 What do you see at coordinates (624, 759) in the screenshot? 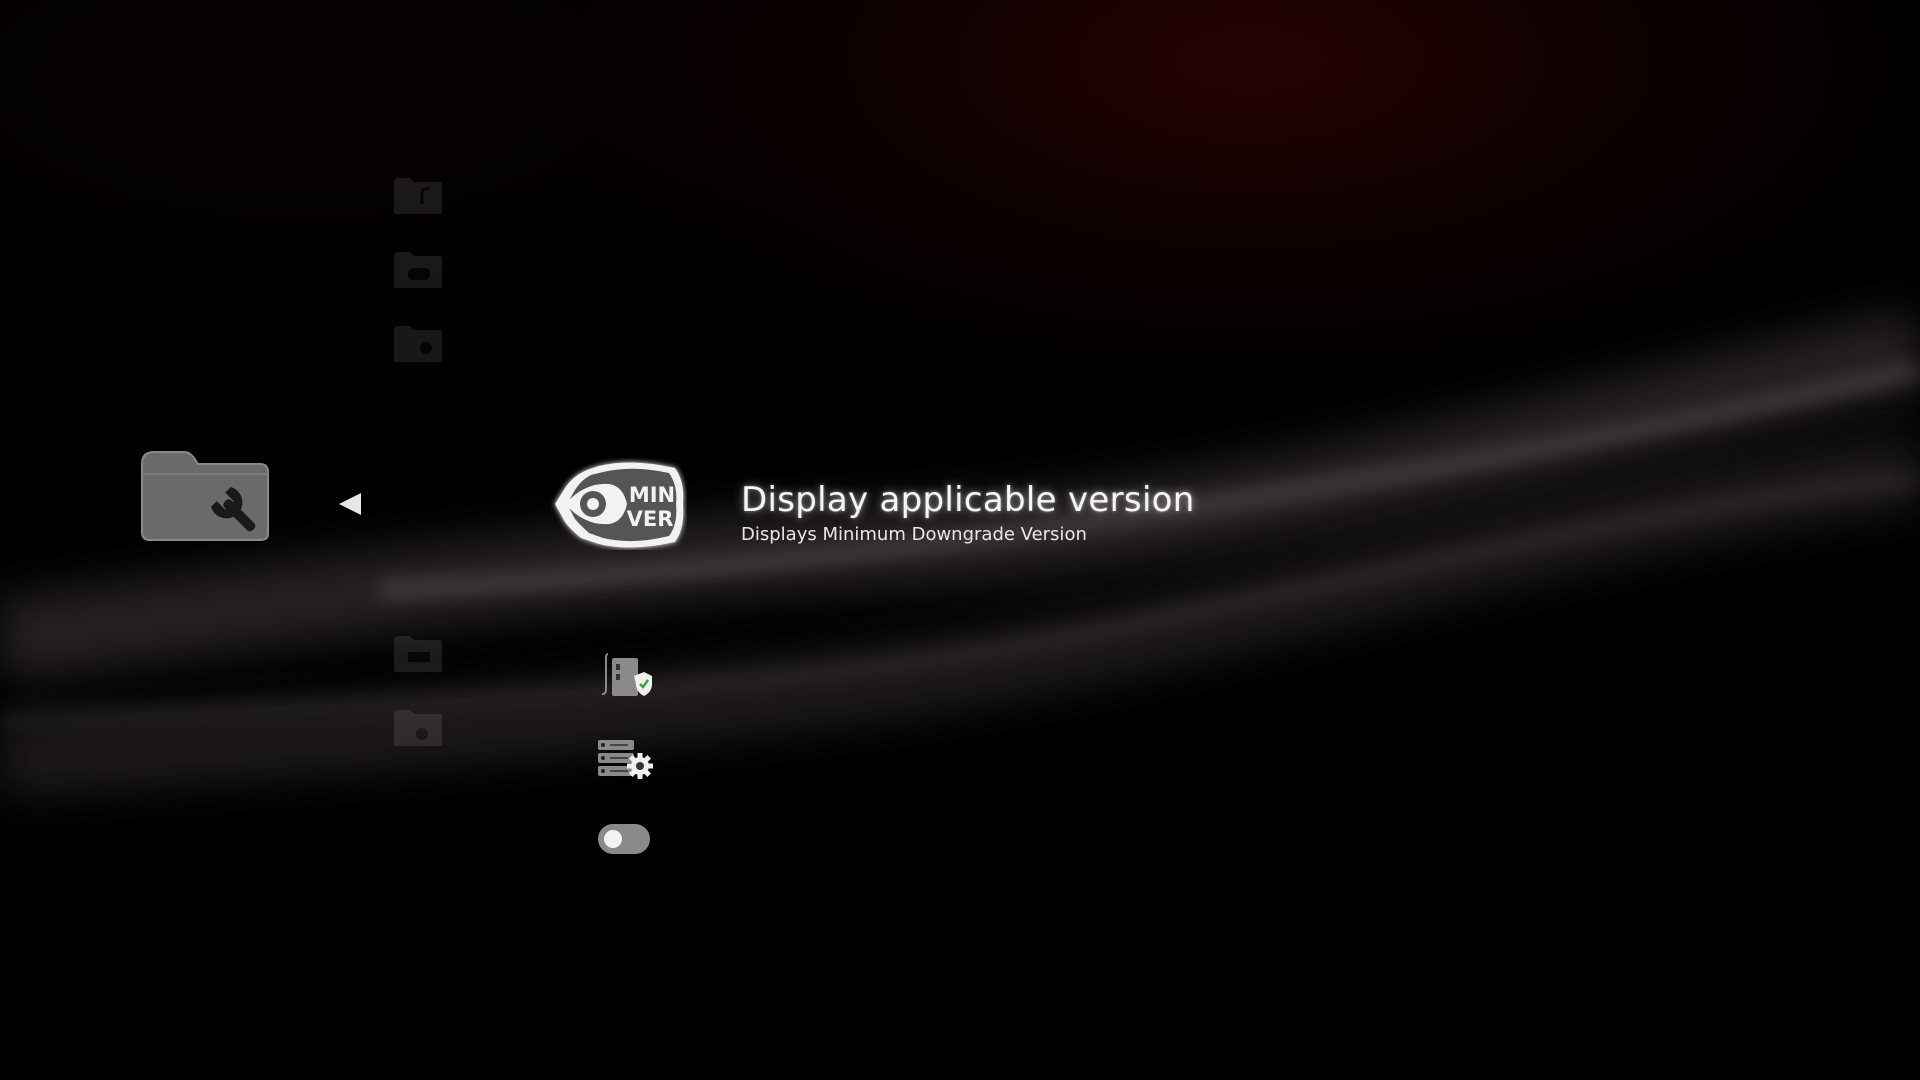
I see `server-settings-icon` at bounding box center [624, 759].